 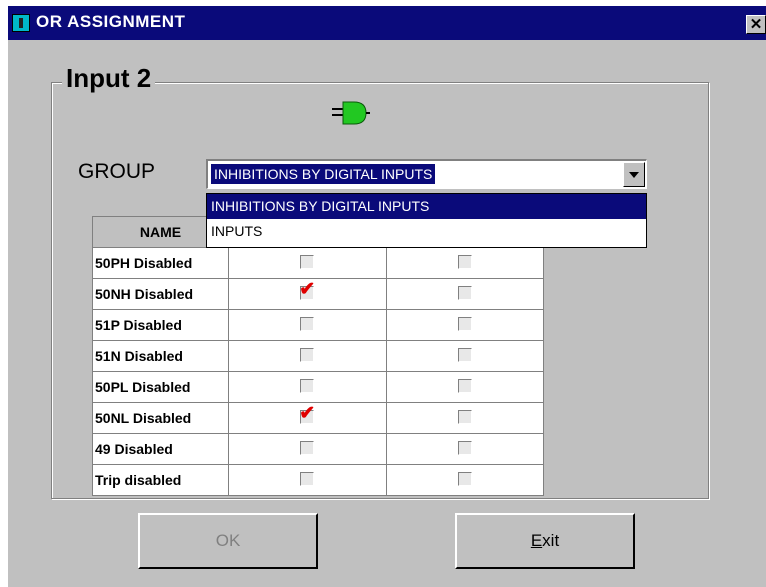 What do you see at coordinates (351, 113) in the screenshot?
I see `plug-icon` at bounding box center [351, 113].